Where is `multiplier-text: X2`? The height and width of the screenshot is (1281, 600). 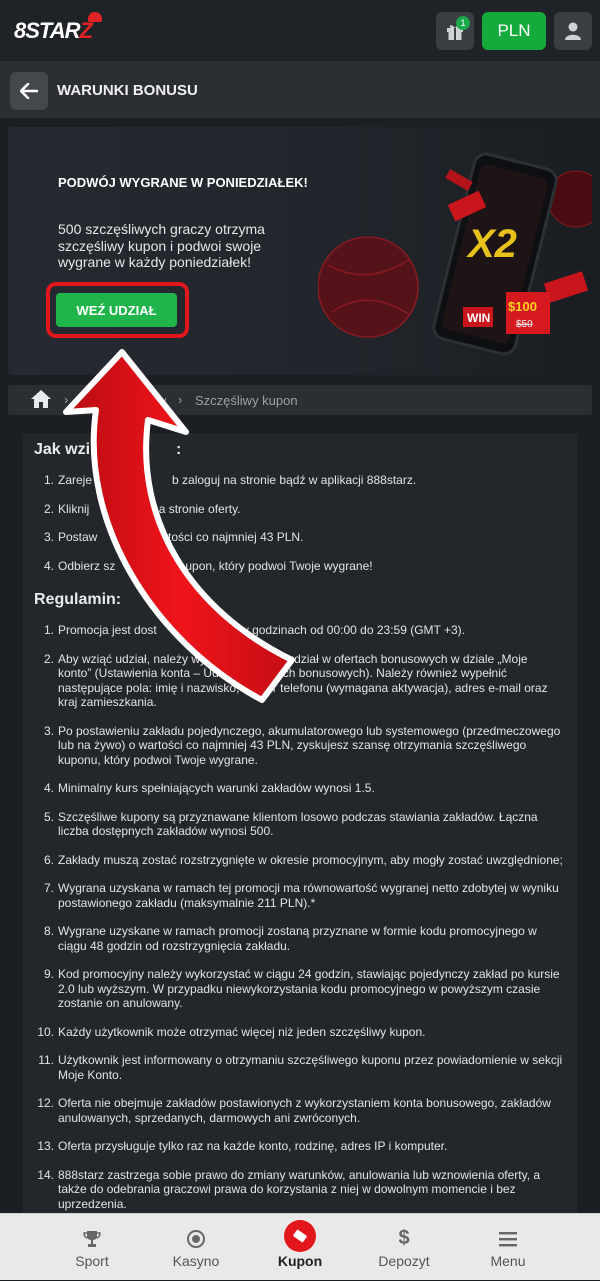
multiplier-text: X2 is located at coordinates (491, 244).